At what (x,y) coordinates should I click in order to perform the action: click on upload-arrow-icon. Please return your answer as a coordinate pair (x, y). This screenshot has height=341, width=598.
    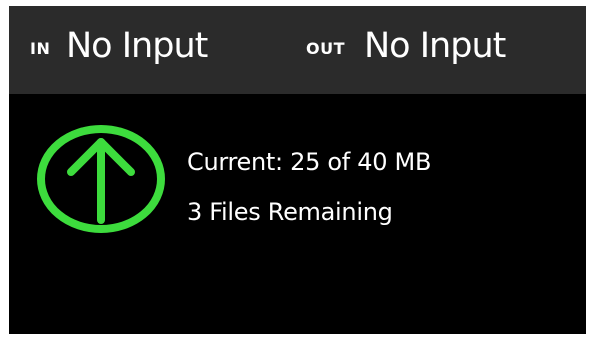
    Looking at the image, I should click on (101, 179).